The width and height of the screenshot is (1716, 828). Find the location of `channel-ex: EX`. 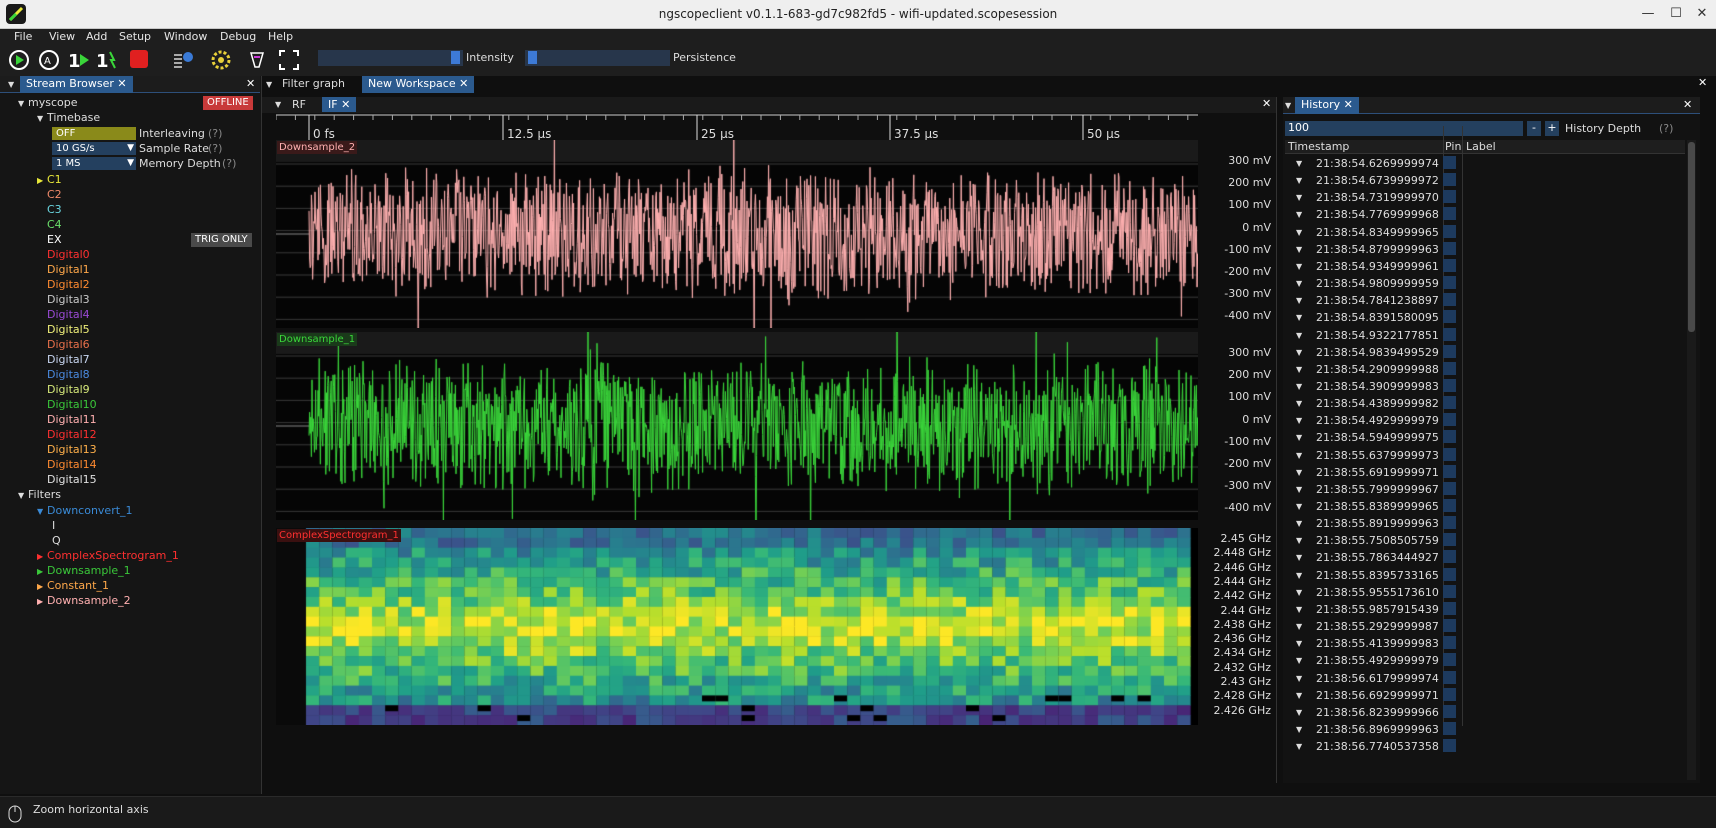

channel-ex: EX is located at coordinates (49, 239).